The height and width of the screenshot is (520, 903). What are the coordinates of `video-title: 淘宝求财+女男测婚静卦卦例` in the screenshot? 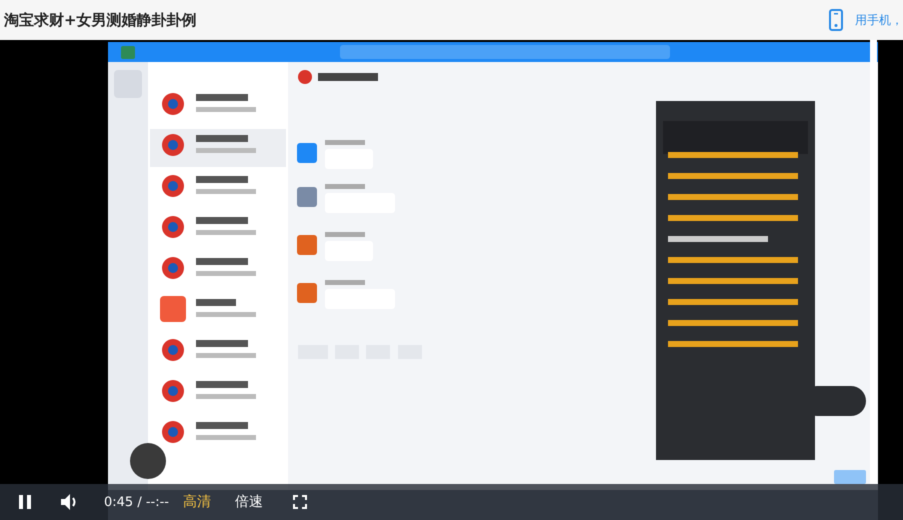 It's located at (101, 20).